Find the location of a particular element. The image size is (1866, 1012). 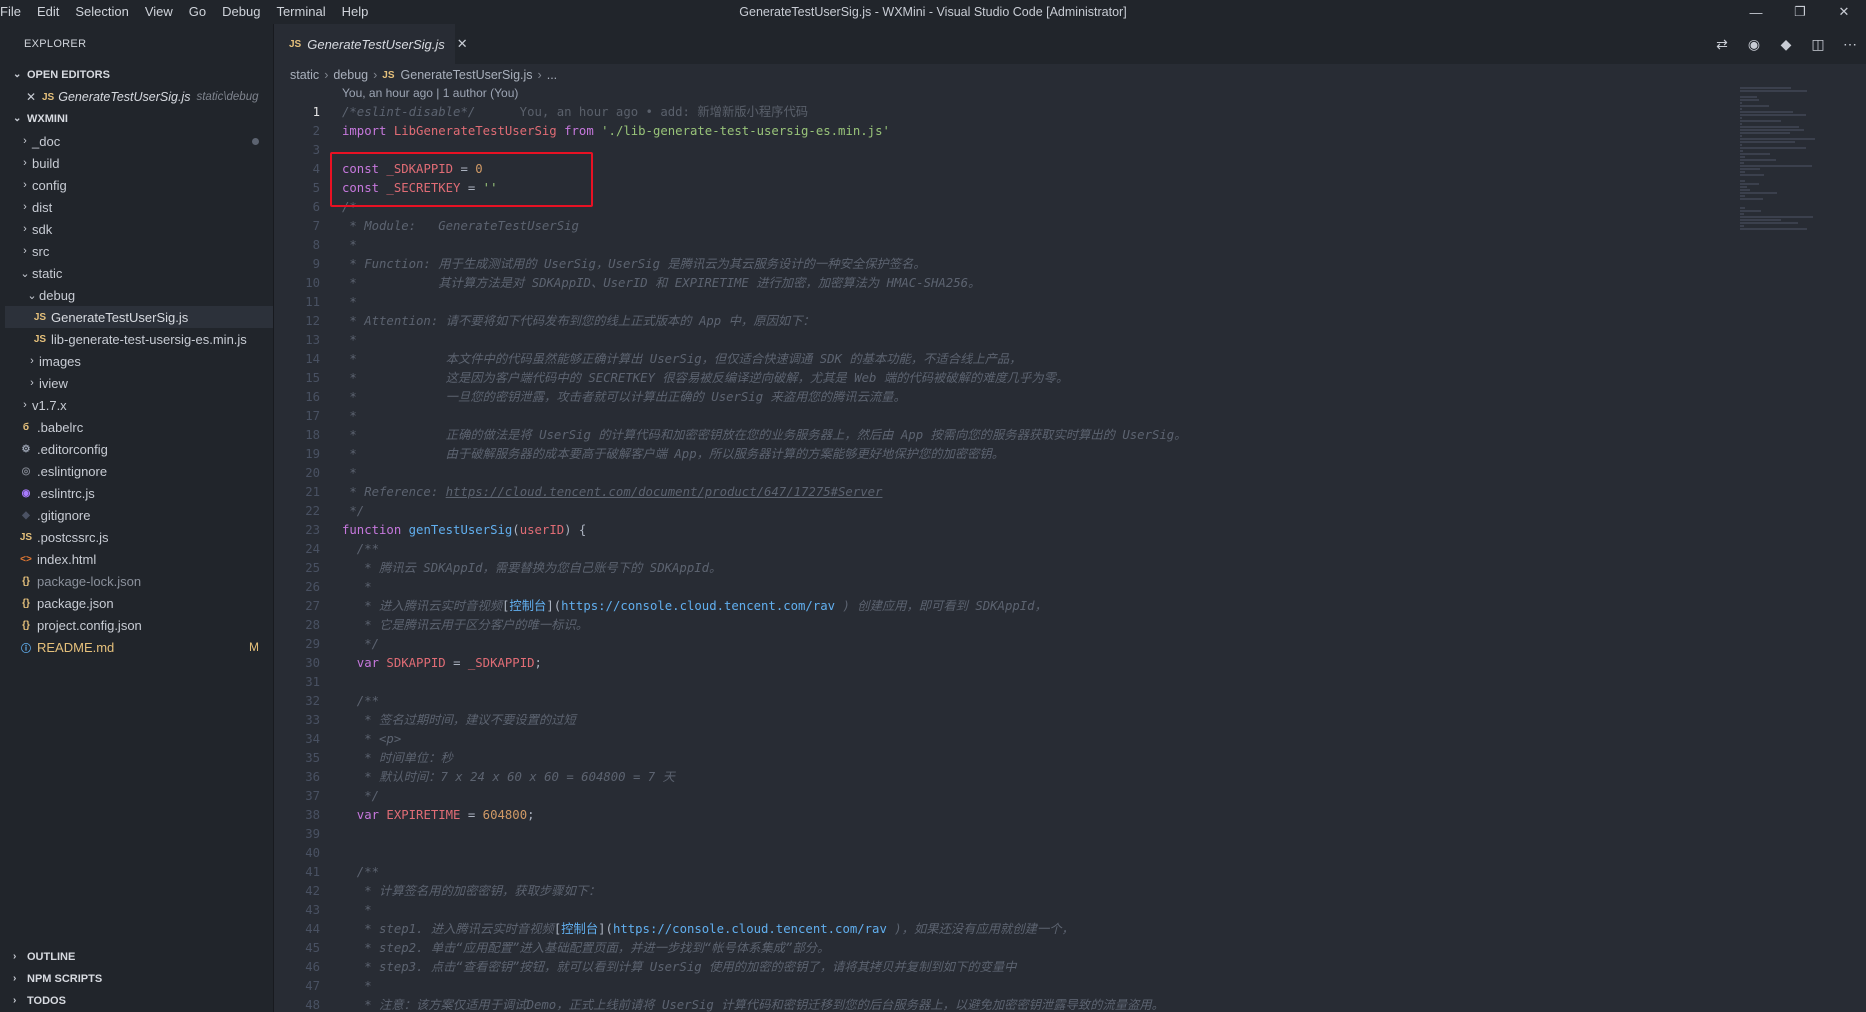

folder-item: ⌄ static is located at coordinates (139, 273).